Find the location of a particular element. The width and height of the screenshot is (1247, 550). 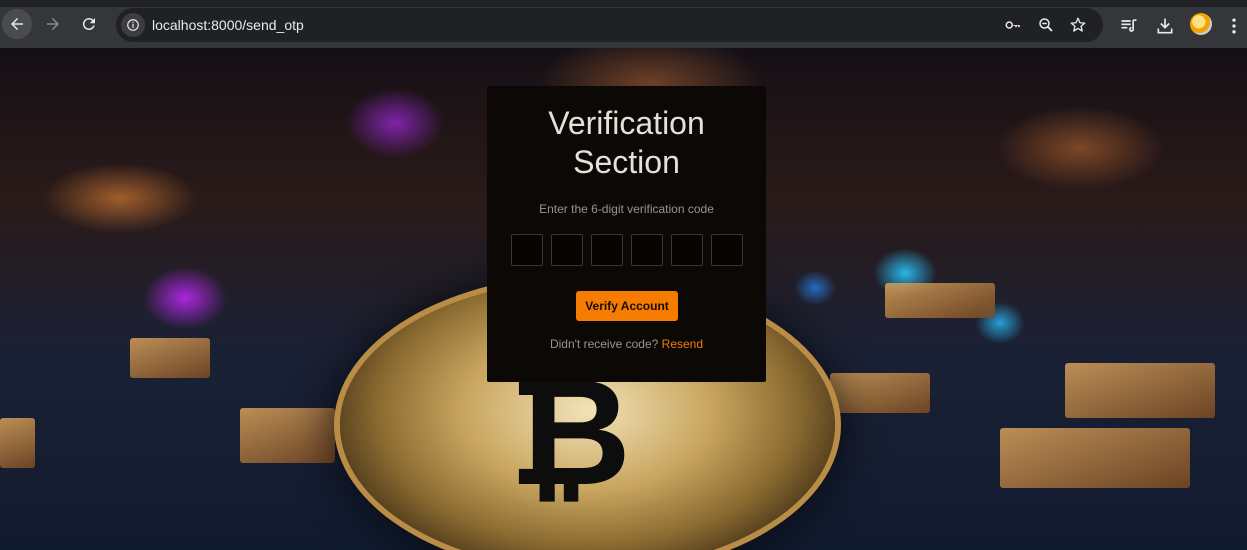

verify-account-button: Verify Account is located at coordinates (627, 306).